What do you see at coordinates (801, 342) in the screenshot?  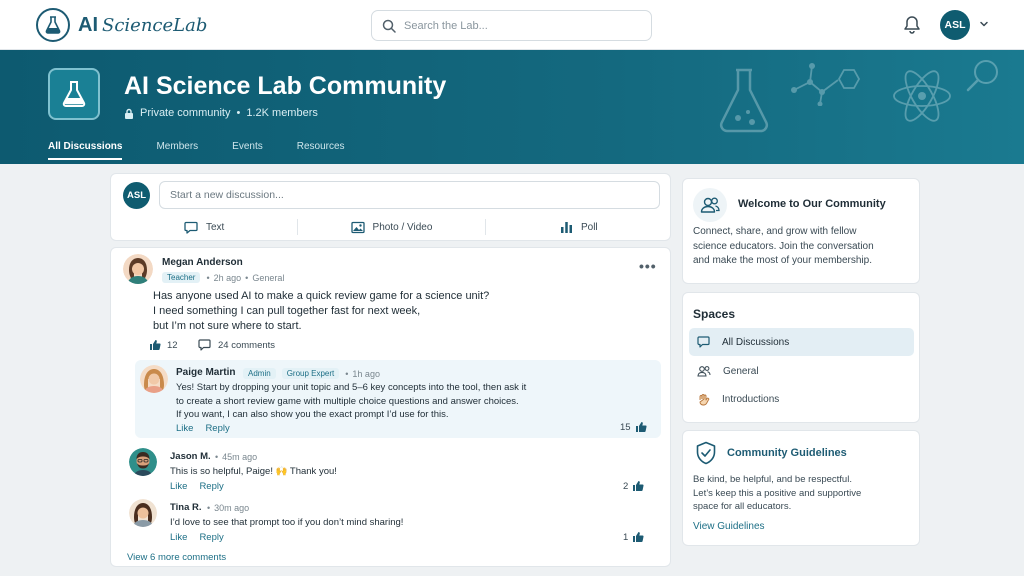 I see `space-all-discussions: All Discussions` at bounding box center [801, 342].